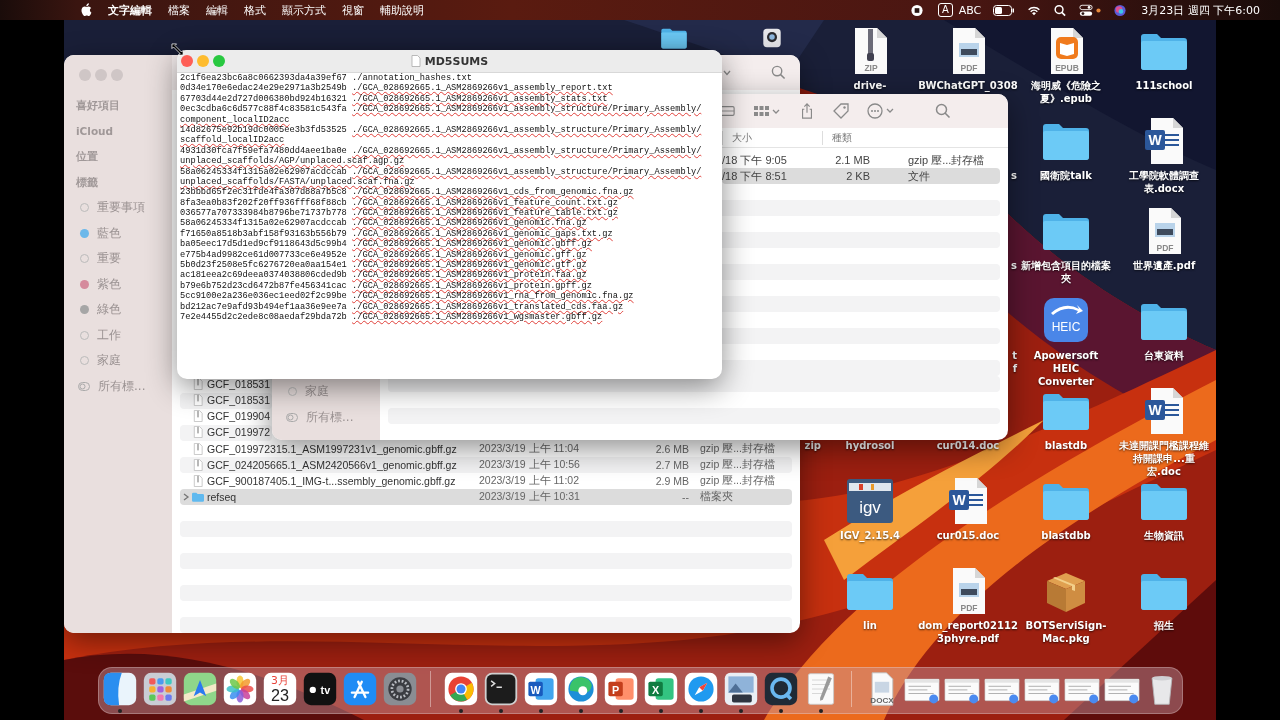  Describe the element at coordinates (222, 497) in the screenshot. I see `file-name: refseq` at that location.